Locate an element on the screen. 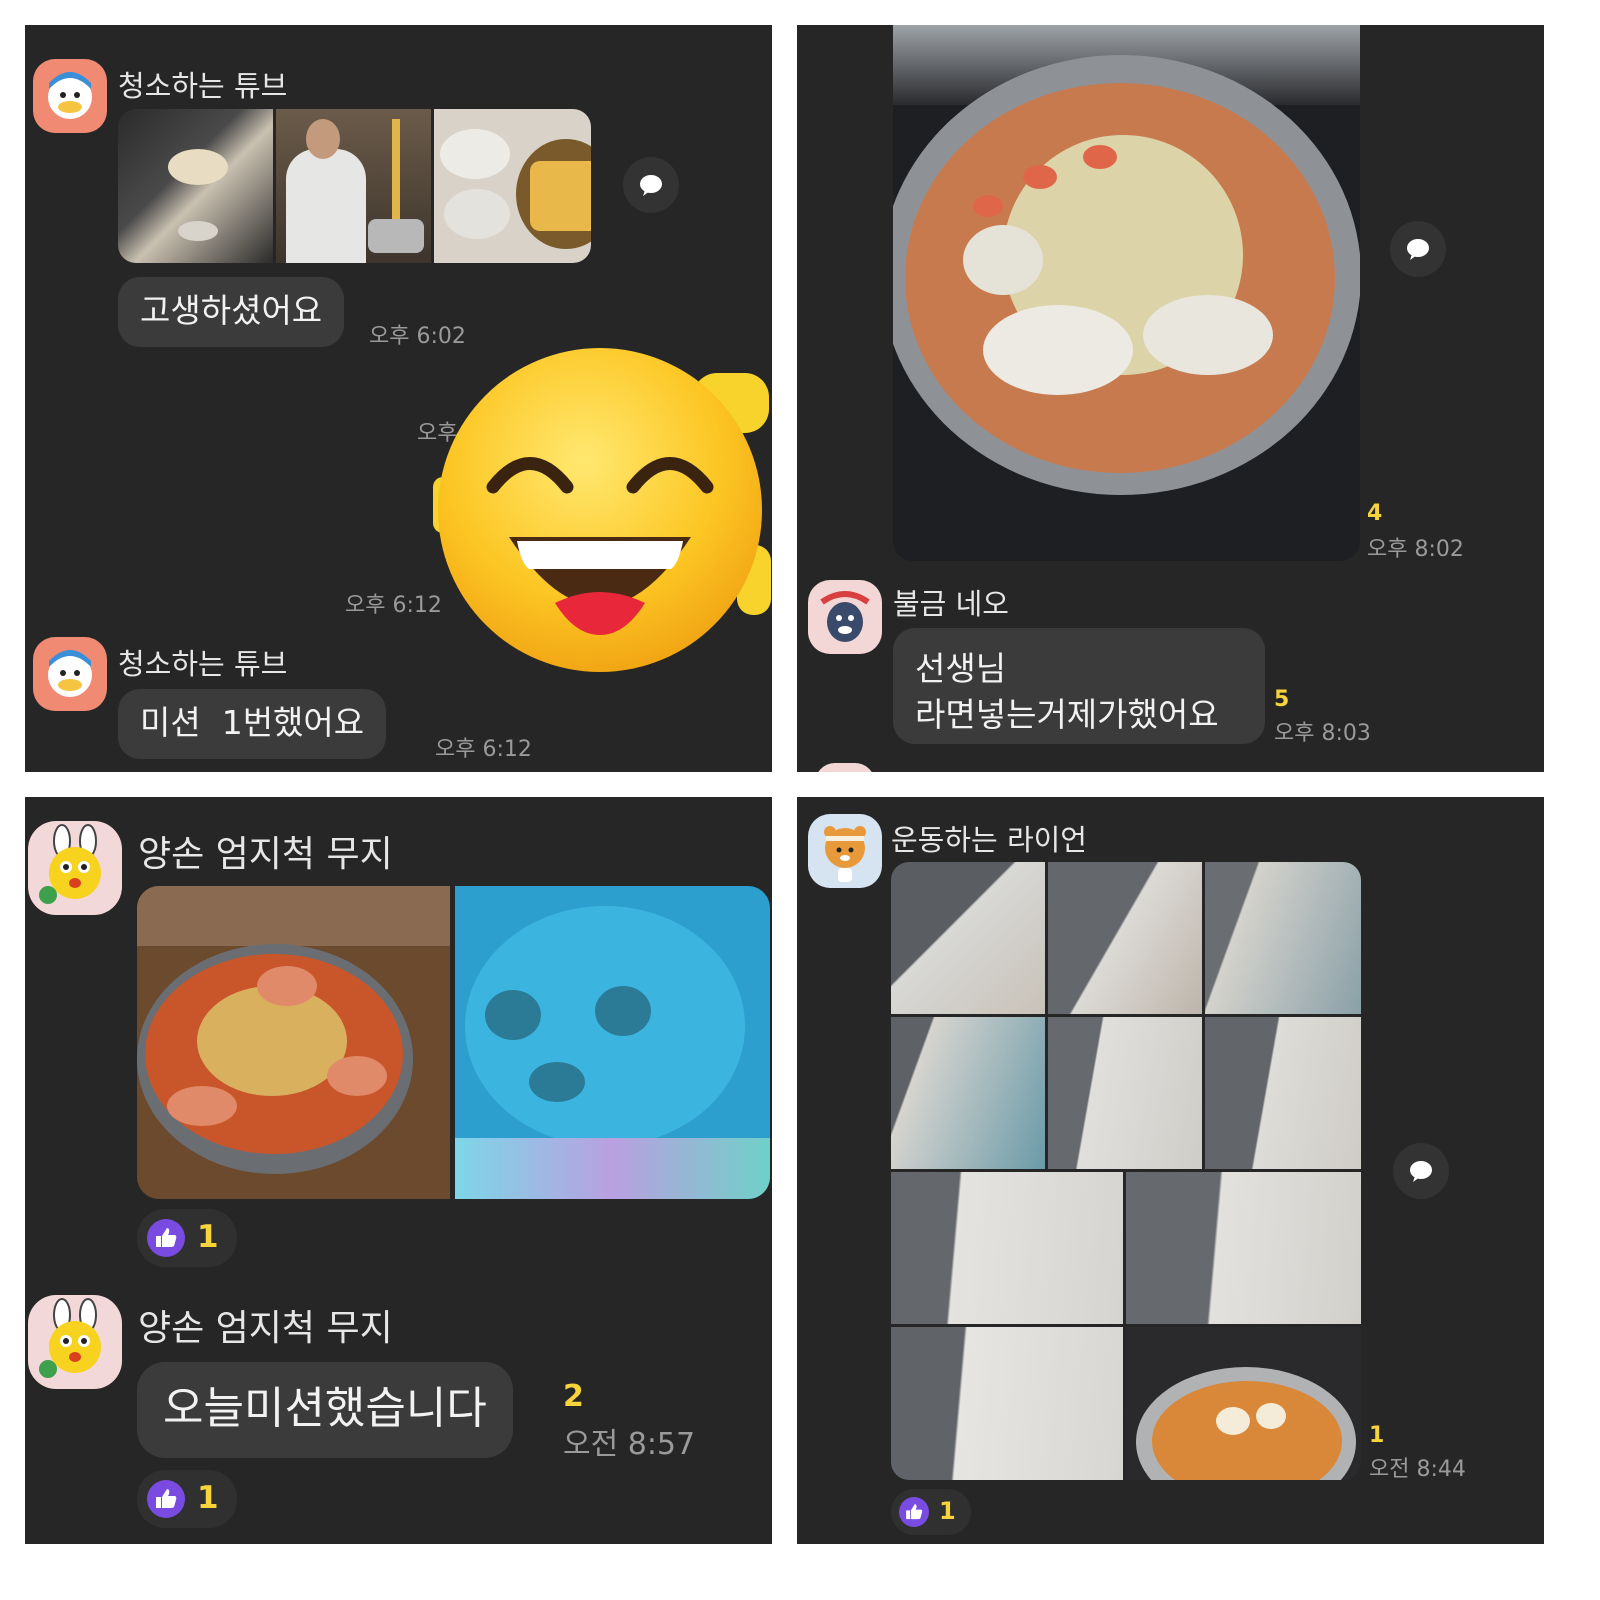 This screenshot has width=1600, height=1600. unread-count: 1 is located at coordinates (1377, 1435).